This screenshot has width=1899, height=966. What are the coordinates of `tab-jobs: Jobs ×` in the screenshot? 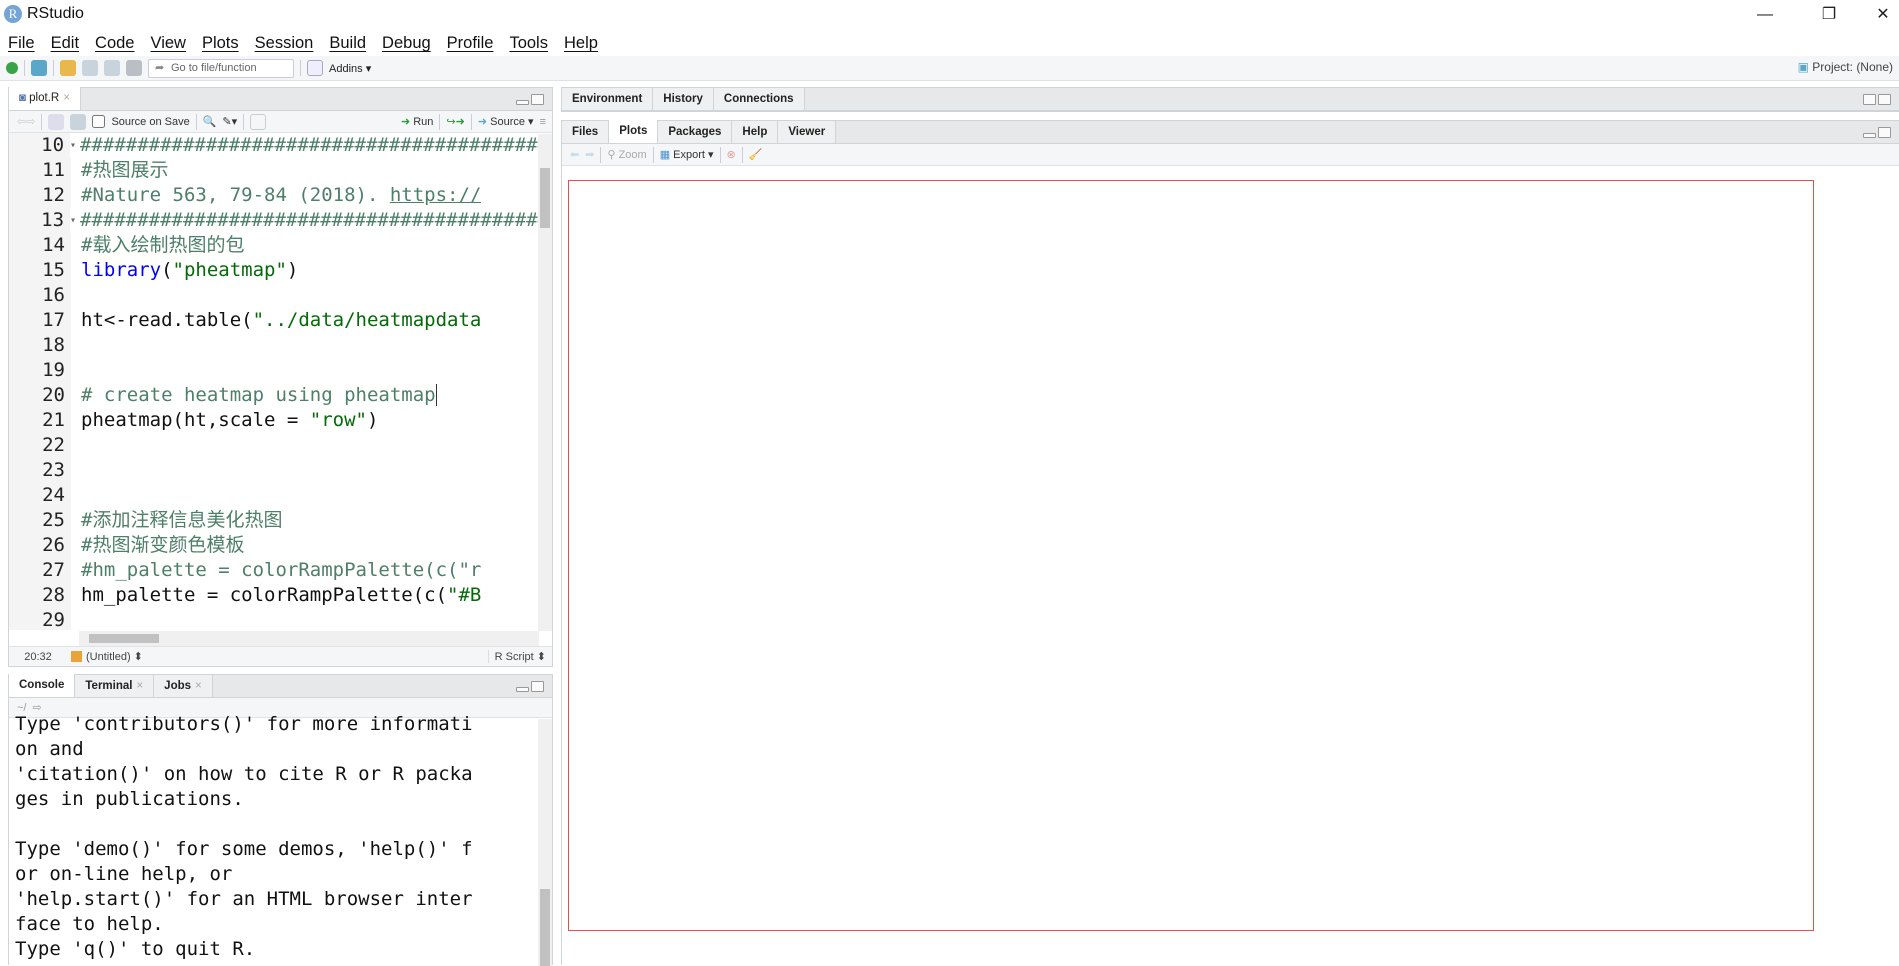 It's located at (183, 686).